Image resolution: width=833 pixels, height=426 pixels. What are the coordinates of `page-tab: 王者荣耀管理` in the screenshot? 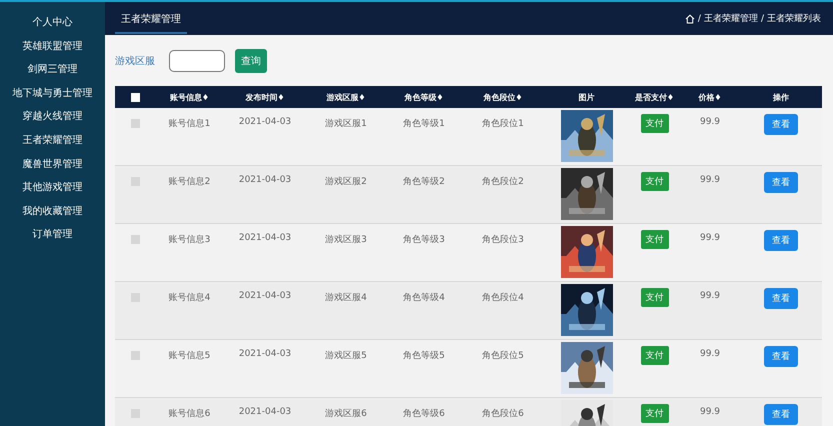 It's located at (151, 19).